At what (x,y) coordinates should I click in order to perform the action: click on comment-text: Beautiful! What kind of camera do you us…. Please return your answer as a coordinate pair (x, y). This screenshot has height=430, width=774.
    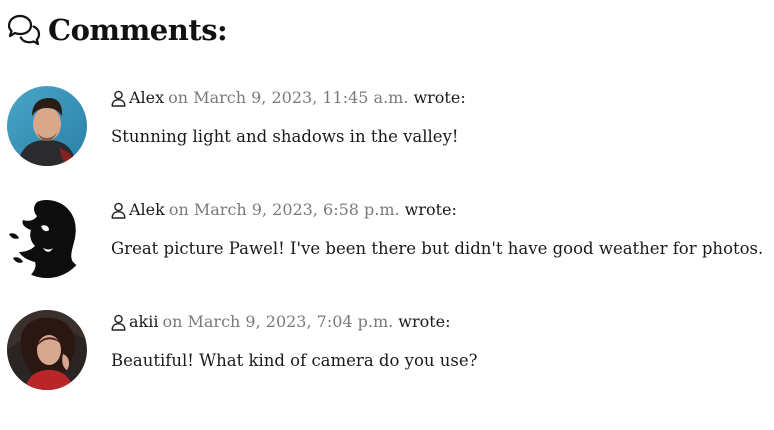
    Looking at the image, I should click on (294, 360).